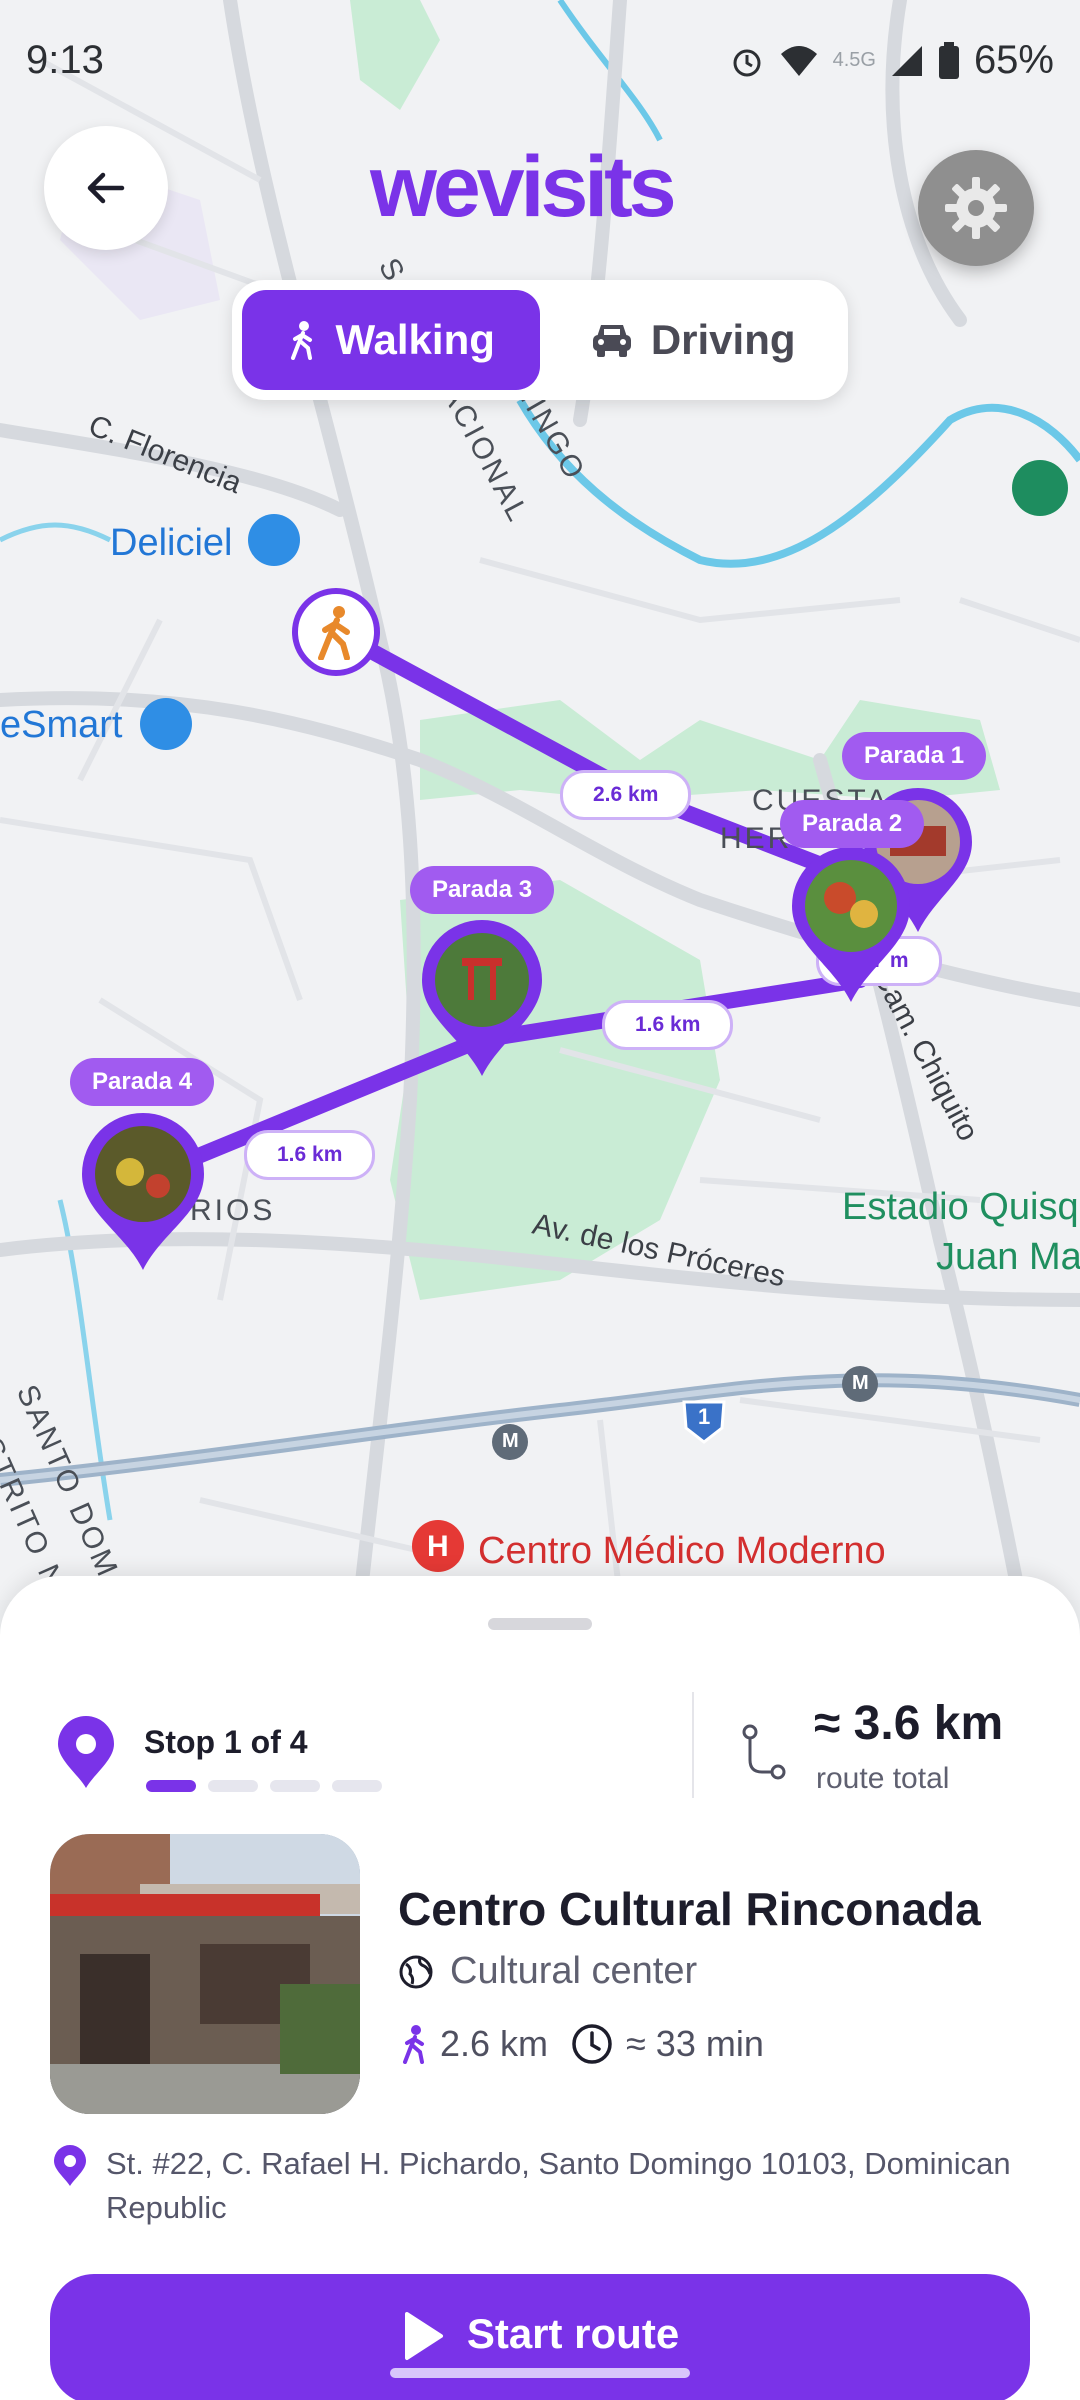 The image size is (1080, 2400). I want to click on stop-counter: Stop 1 of 4, so click(226, 1742).